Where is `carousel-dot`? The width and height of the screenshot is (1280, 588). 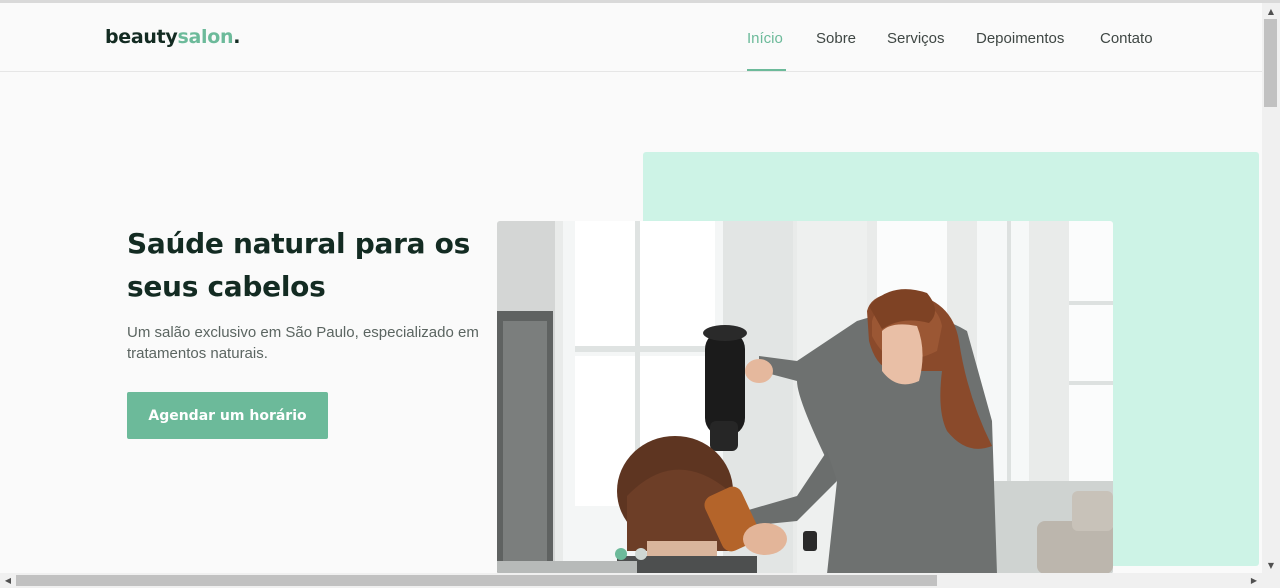 carousel-dot is located at coordinates (641, 554).